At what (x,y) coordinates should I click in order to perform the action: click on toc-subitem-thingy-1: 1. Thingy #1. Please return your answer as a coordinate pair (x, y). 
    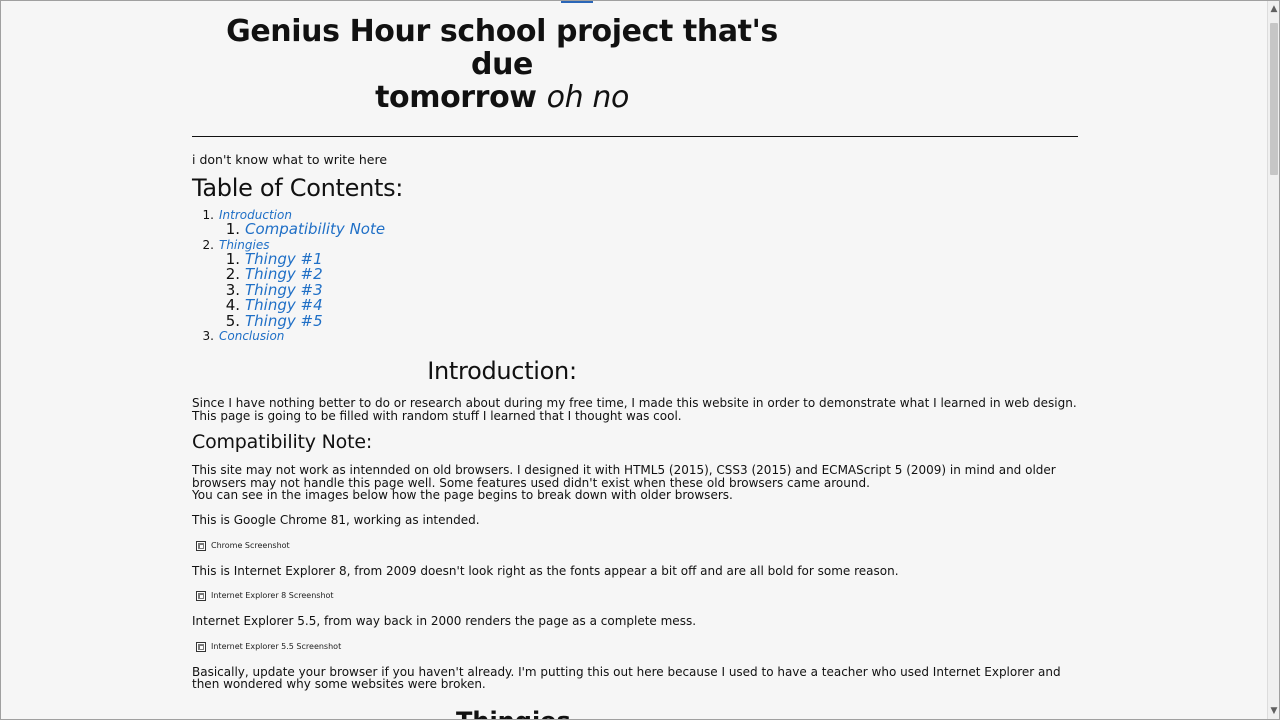
    Looking at the image, I should click on (652, 259).